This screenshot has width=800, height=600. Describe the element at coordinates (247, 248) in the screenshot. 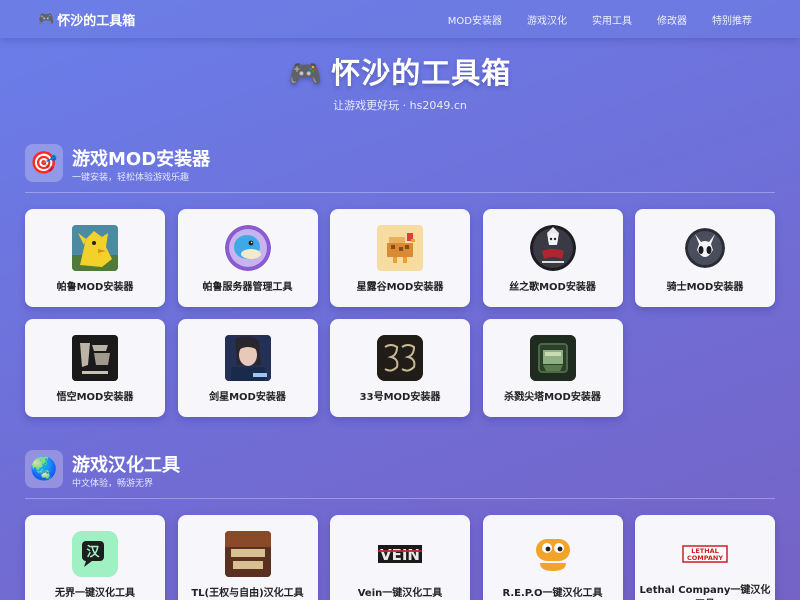

I see `blue-creature-icon` at that location.